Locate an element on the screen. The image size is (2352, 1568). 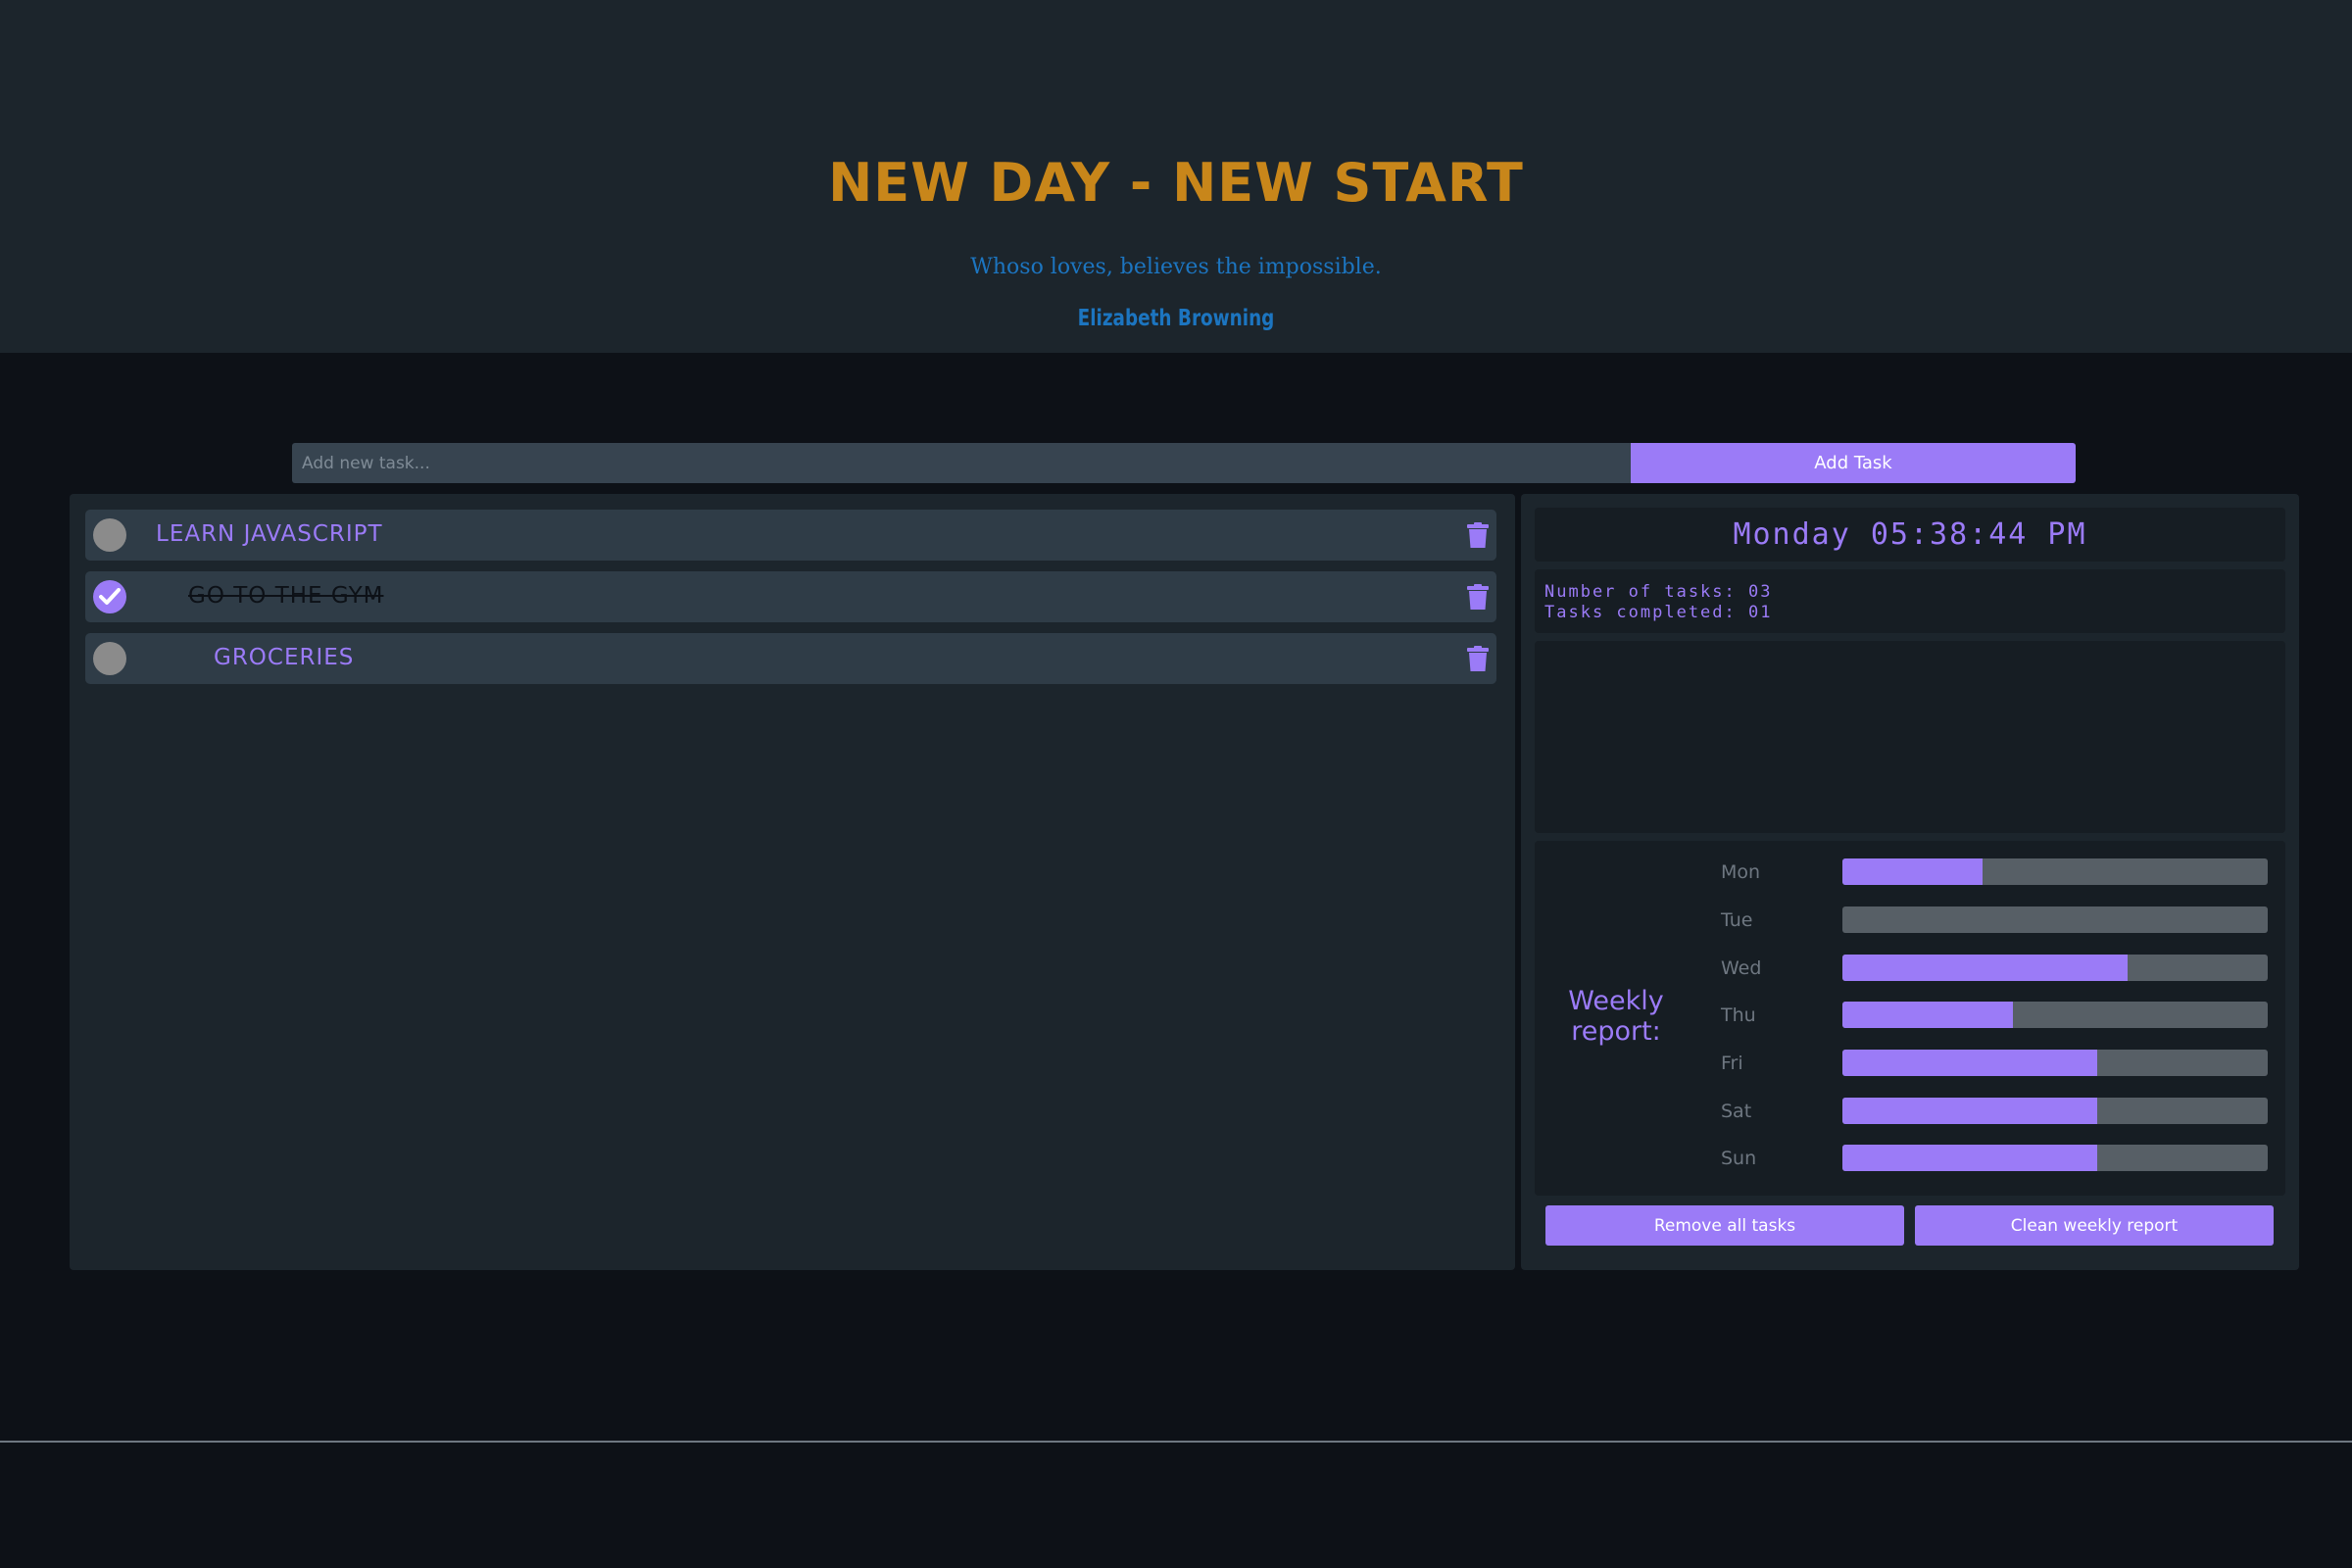
report-row-wed: Wed is located at coordinates (1995, 968).